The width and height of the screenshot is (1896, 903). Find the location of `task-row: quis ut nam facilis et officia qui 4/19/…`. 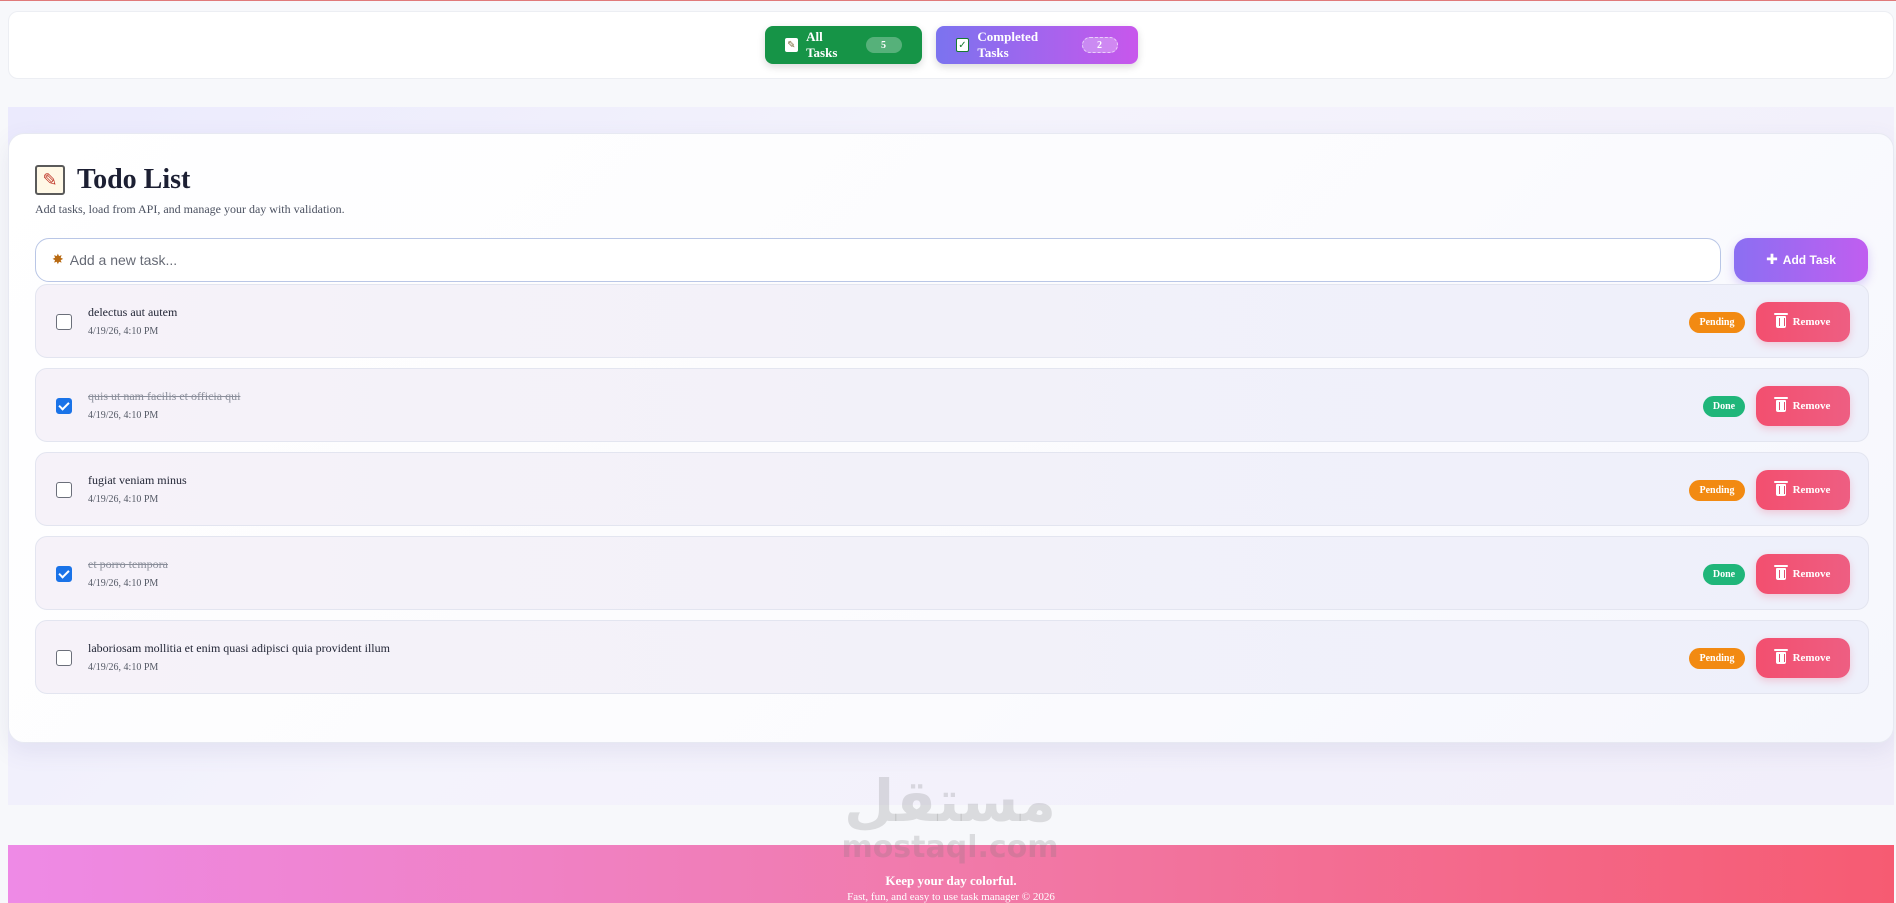

task-row: quis ut nam facilis et officia qui 4/19/… is located at coordinates (952, 405).